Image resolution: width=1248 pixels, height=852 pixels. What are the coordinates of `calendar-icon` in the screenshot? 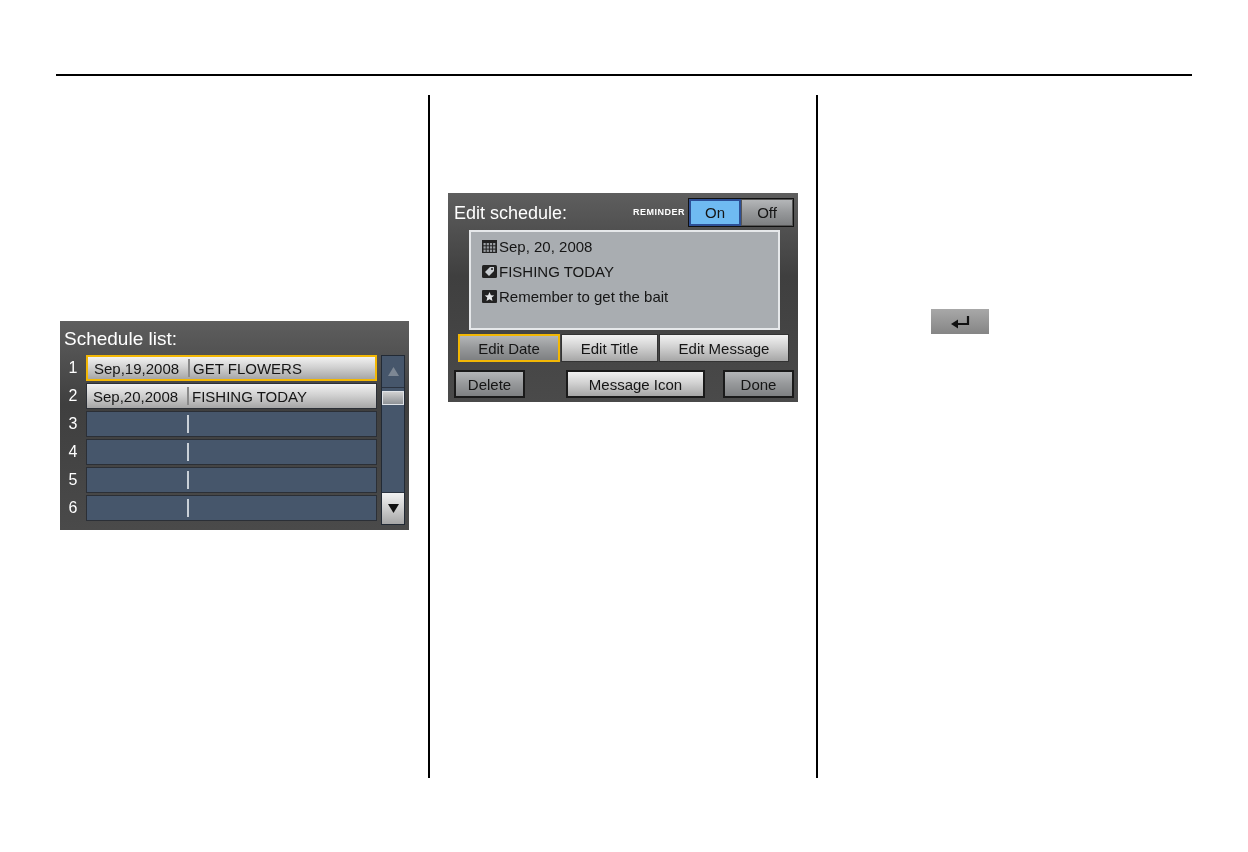 It's located at (489, 246).